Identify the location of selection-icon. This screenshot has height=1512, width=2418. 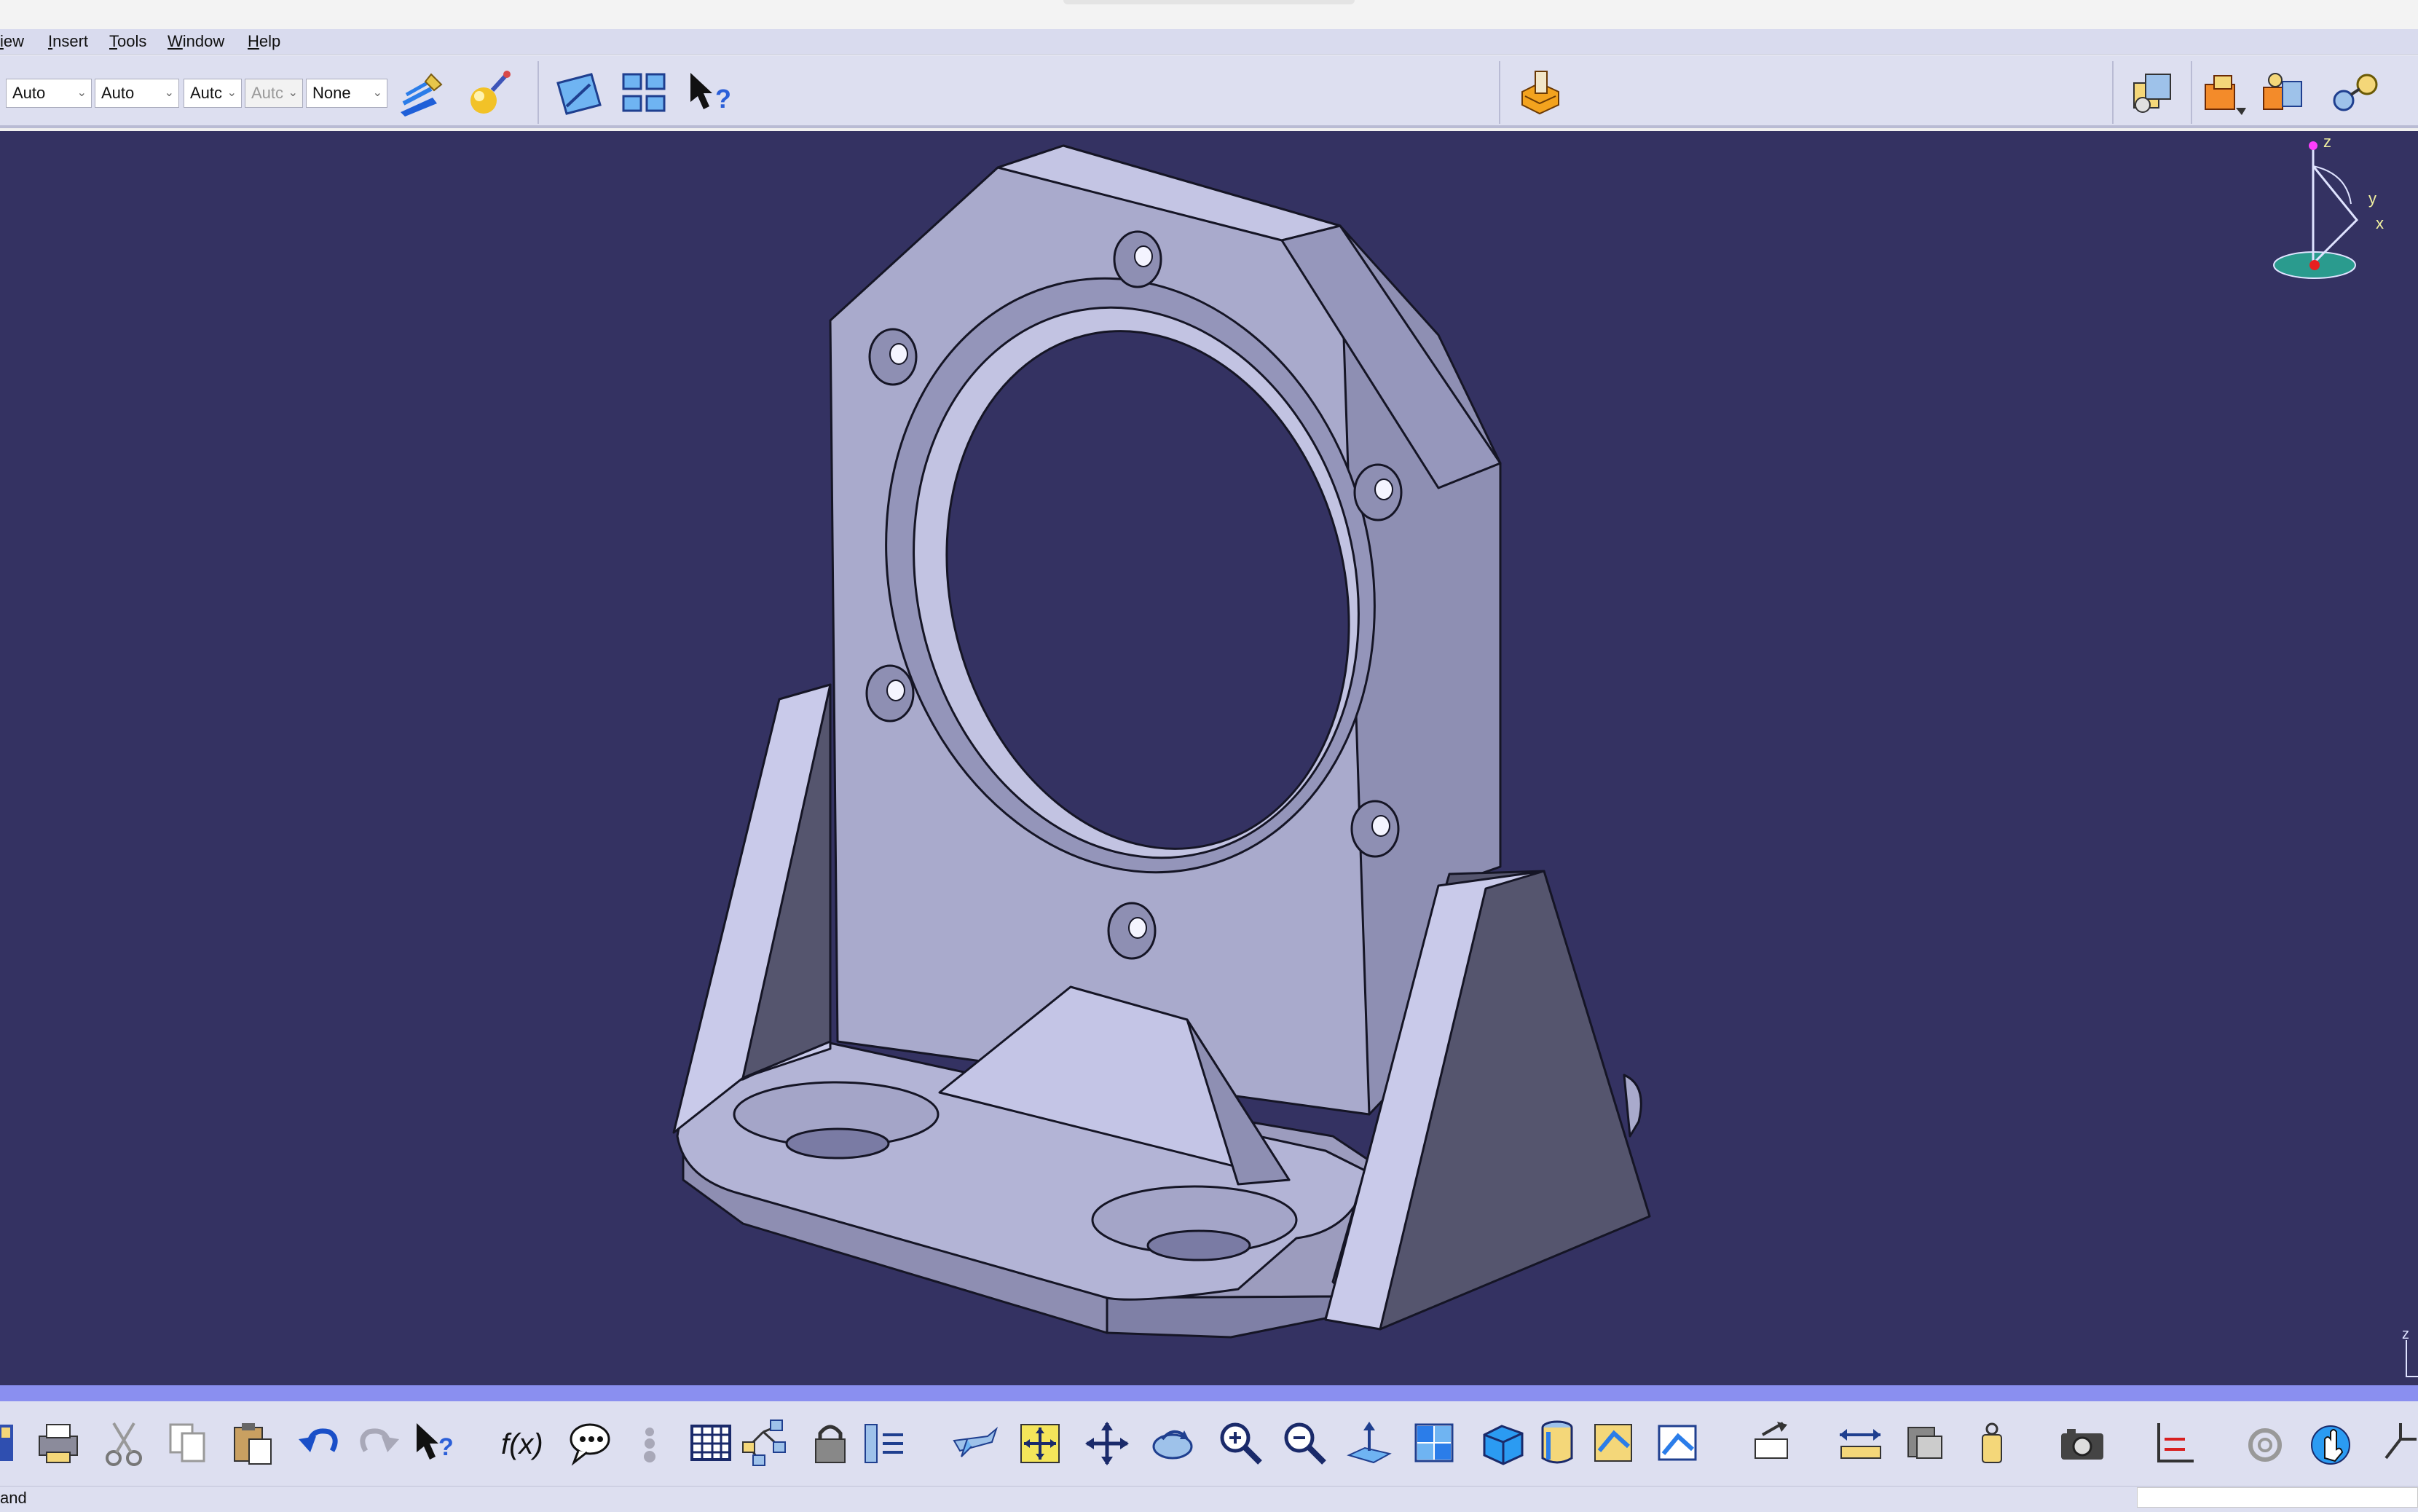
(2265, 1443).